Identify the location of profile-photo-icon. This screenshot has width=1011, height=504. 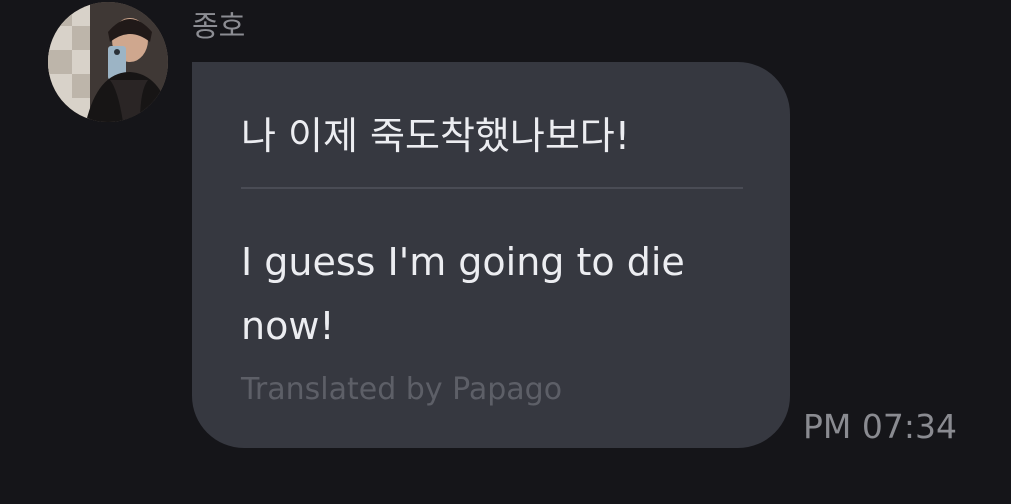
(108, 62).